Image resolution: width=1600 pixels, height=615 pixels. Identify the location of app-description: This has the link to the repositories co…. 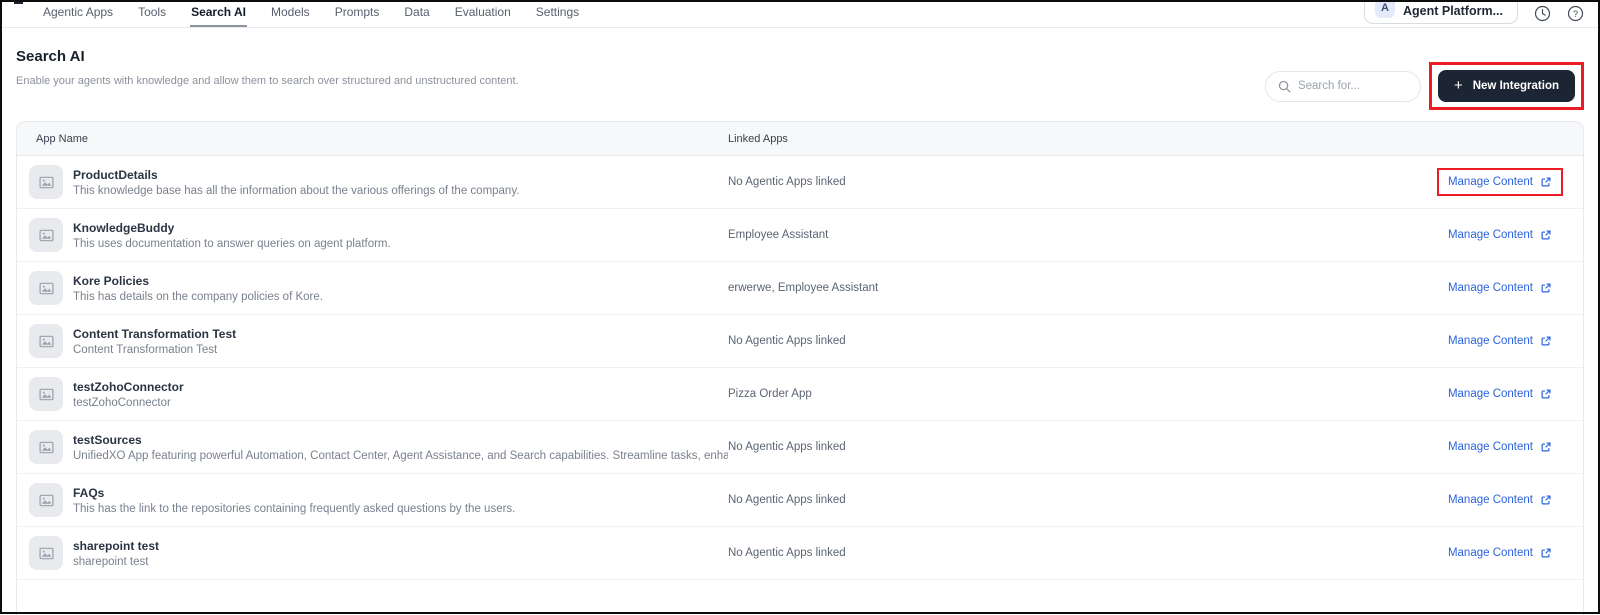
(294, 508).